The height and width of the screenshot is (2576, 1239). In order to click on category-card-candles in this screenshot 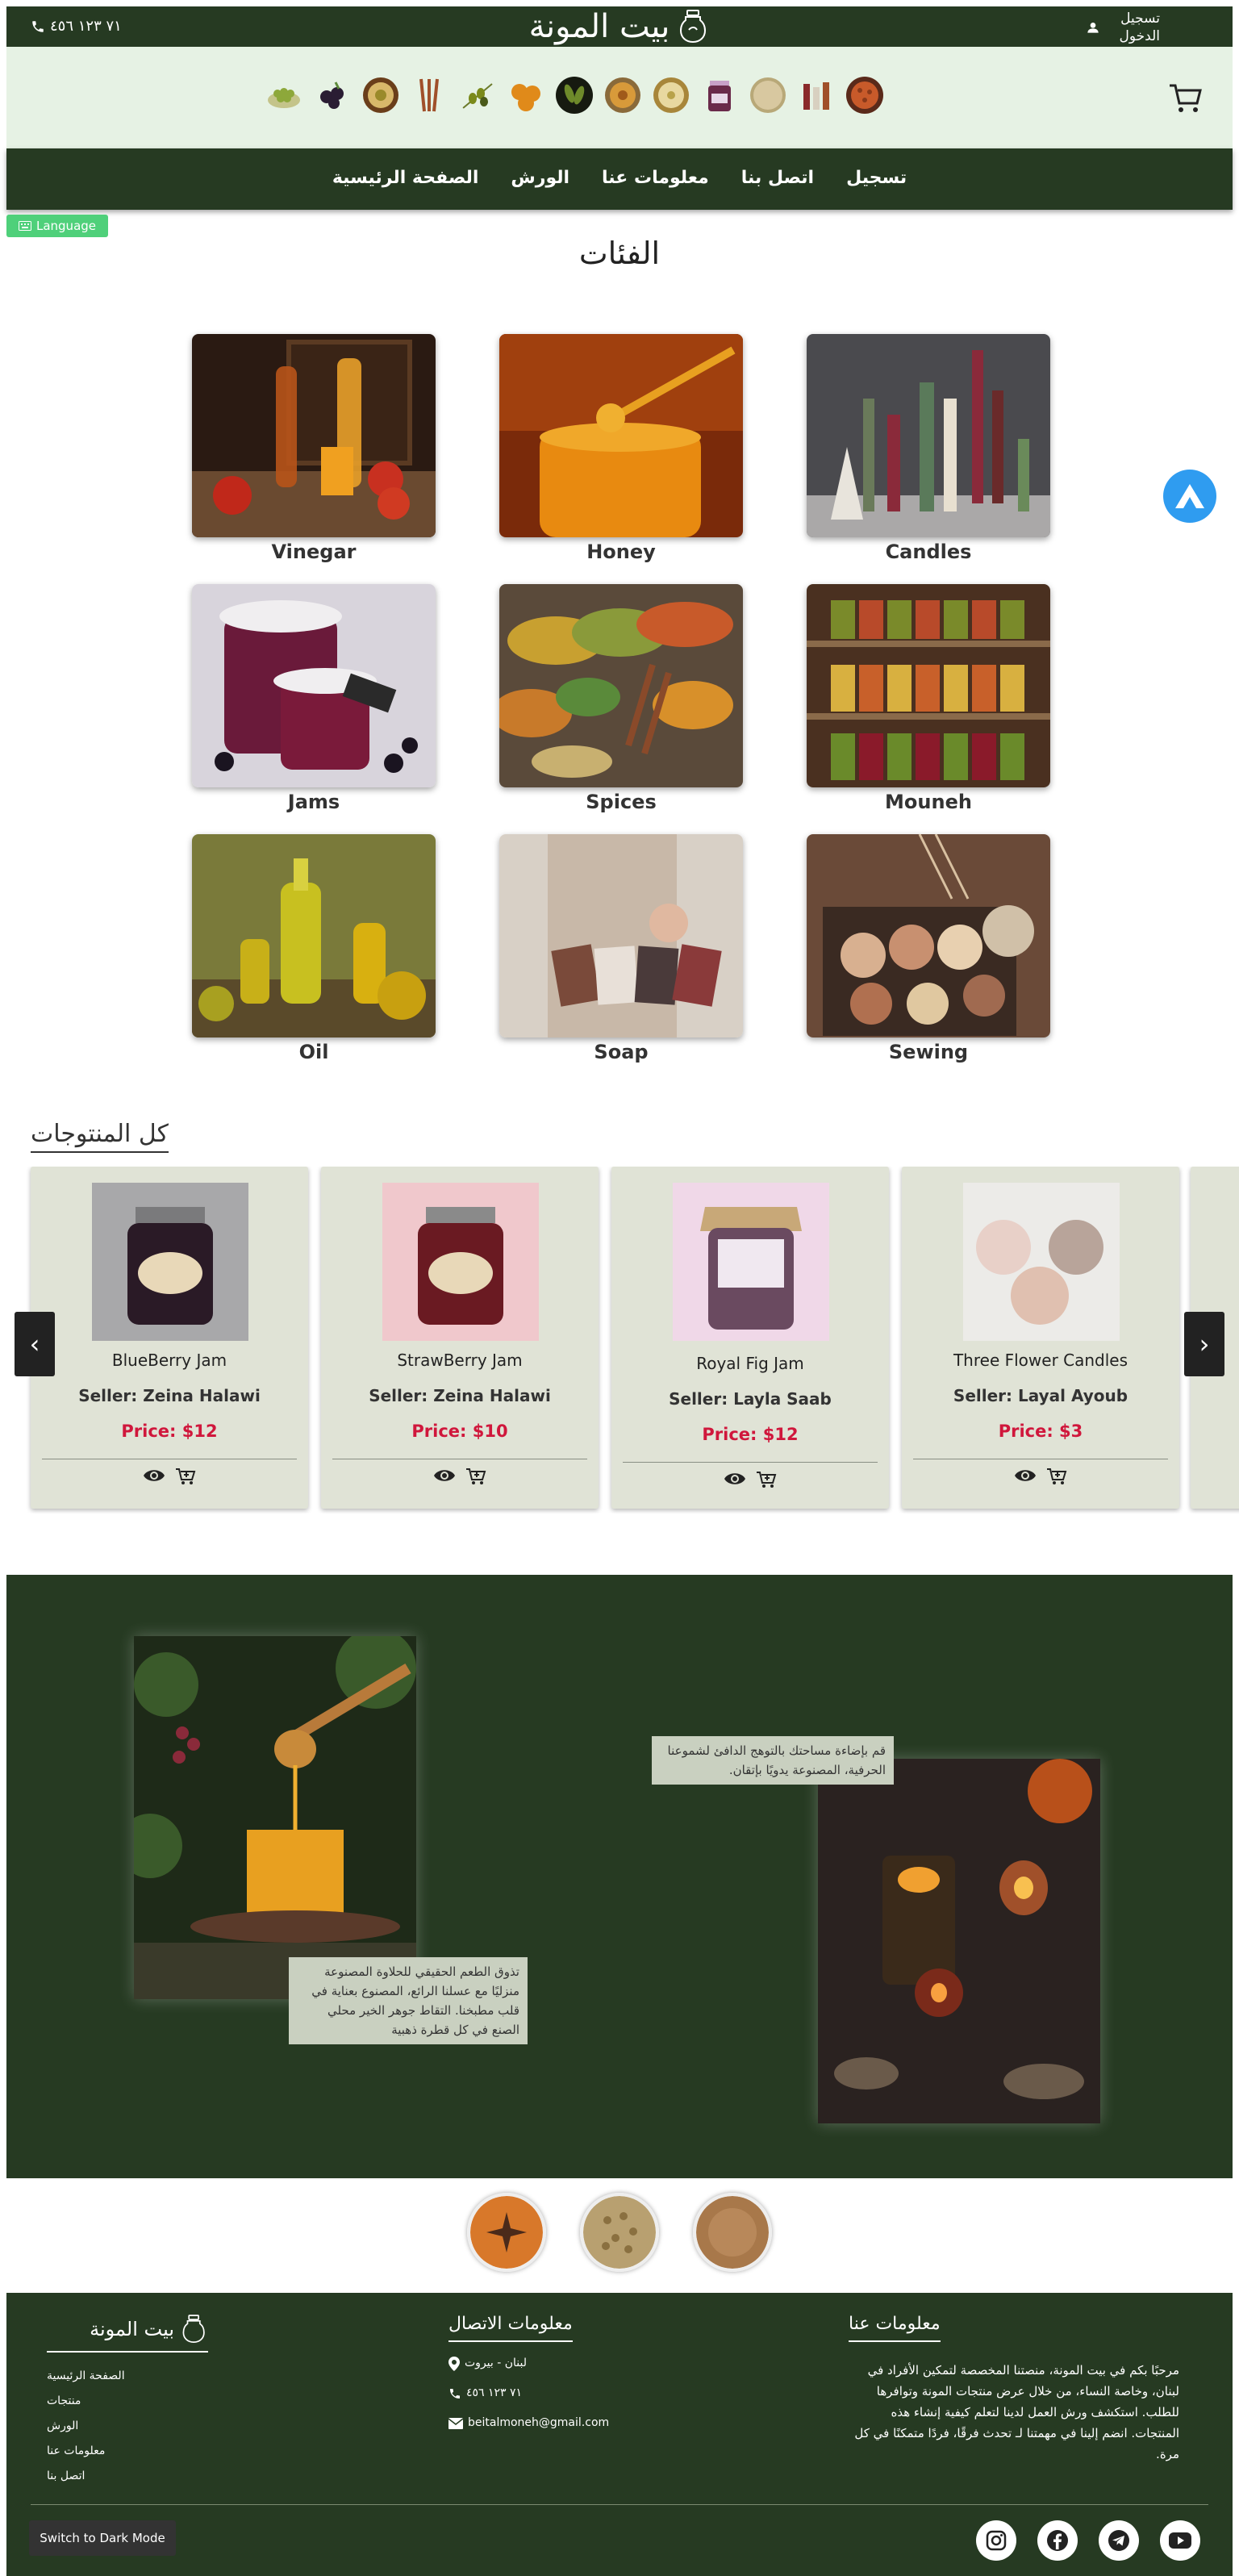, I will do `click(928, 435)`.